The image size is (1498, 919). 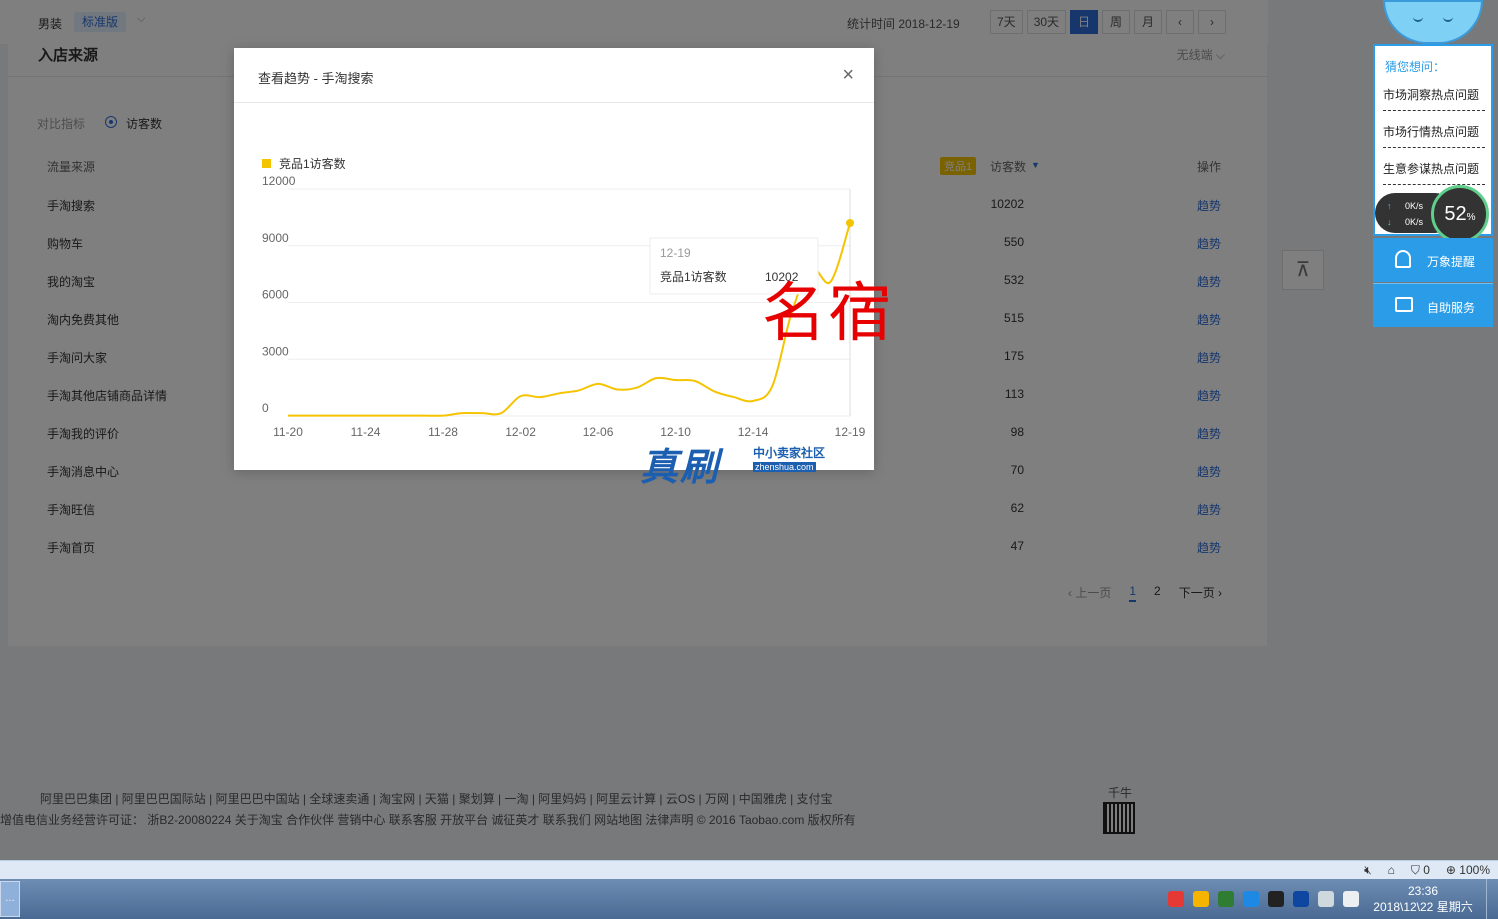 I want to click on qq-icon, so click(x=1276, y=899).